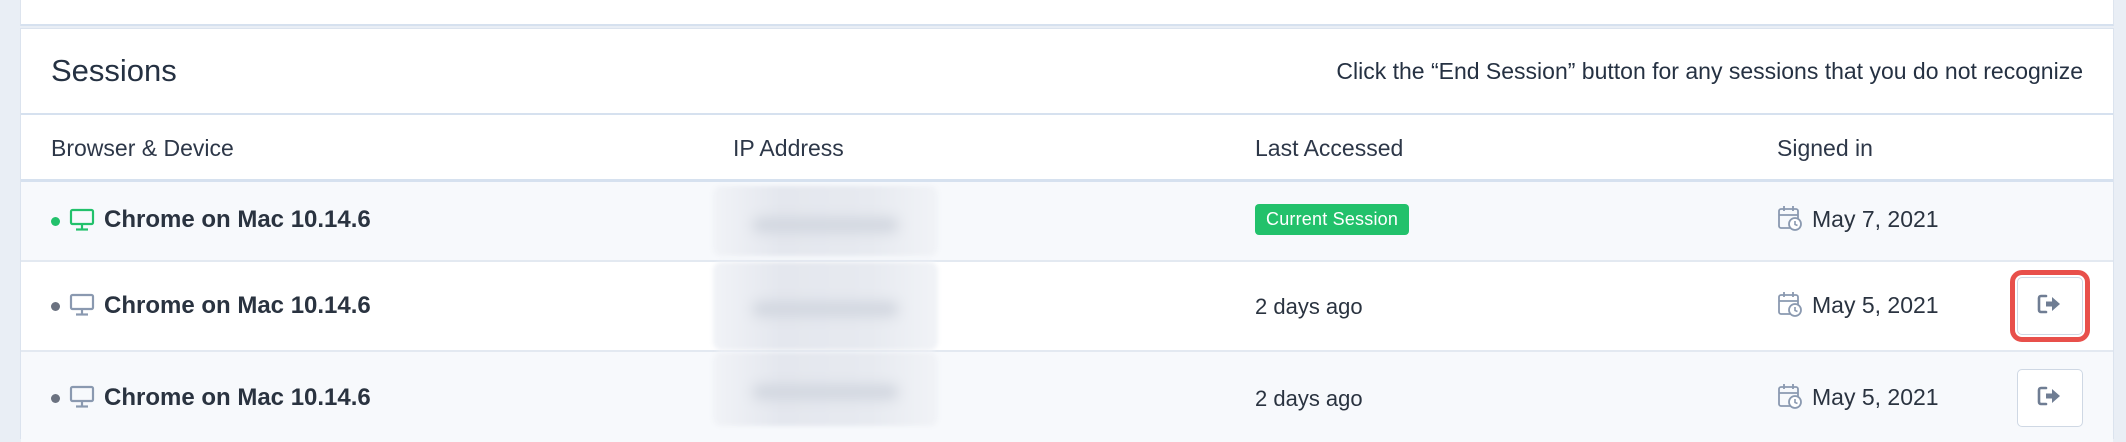 The width and height of the screenshot is (2126, 442). Describe the element at coordinates (142, 148) in the screenshot. I see `column-header-device: Browser & Device` at that location.